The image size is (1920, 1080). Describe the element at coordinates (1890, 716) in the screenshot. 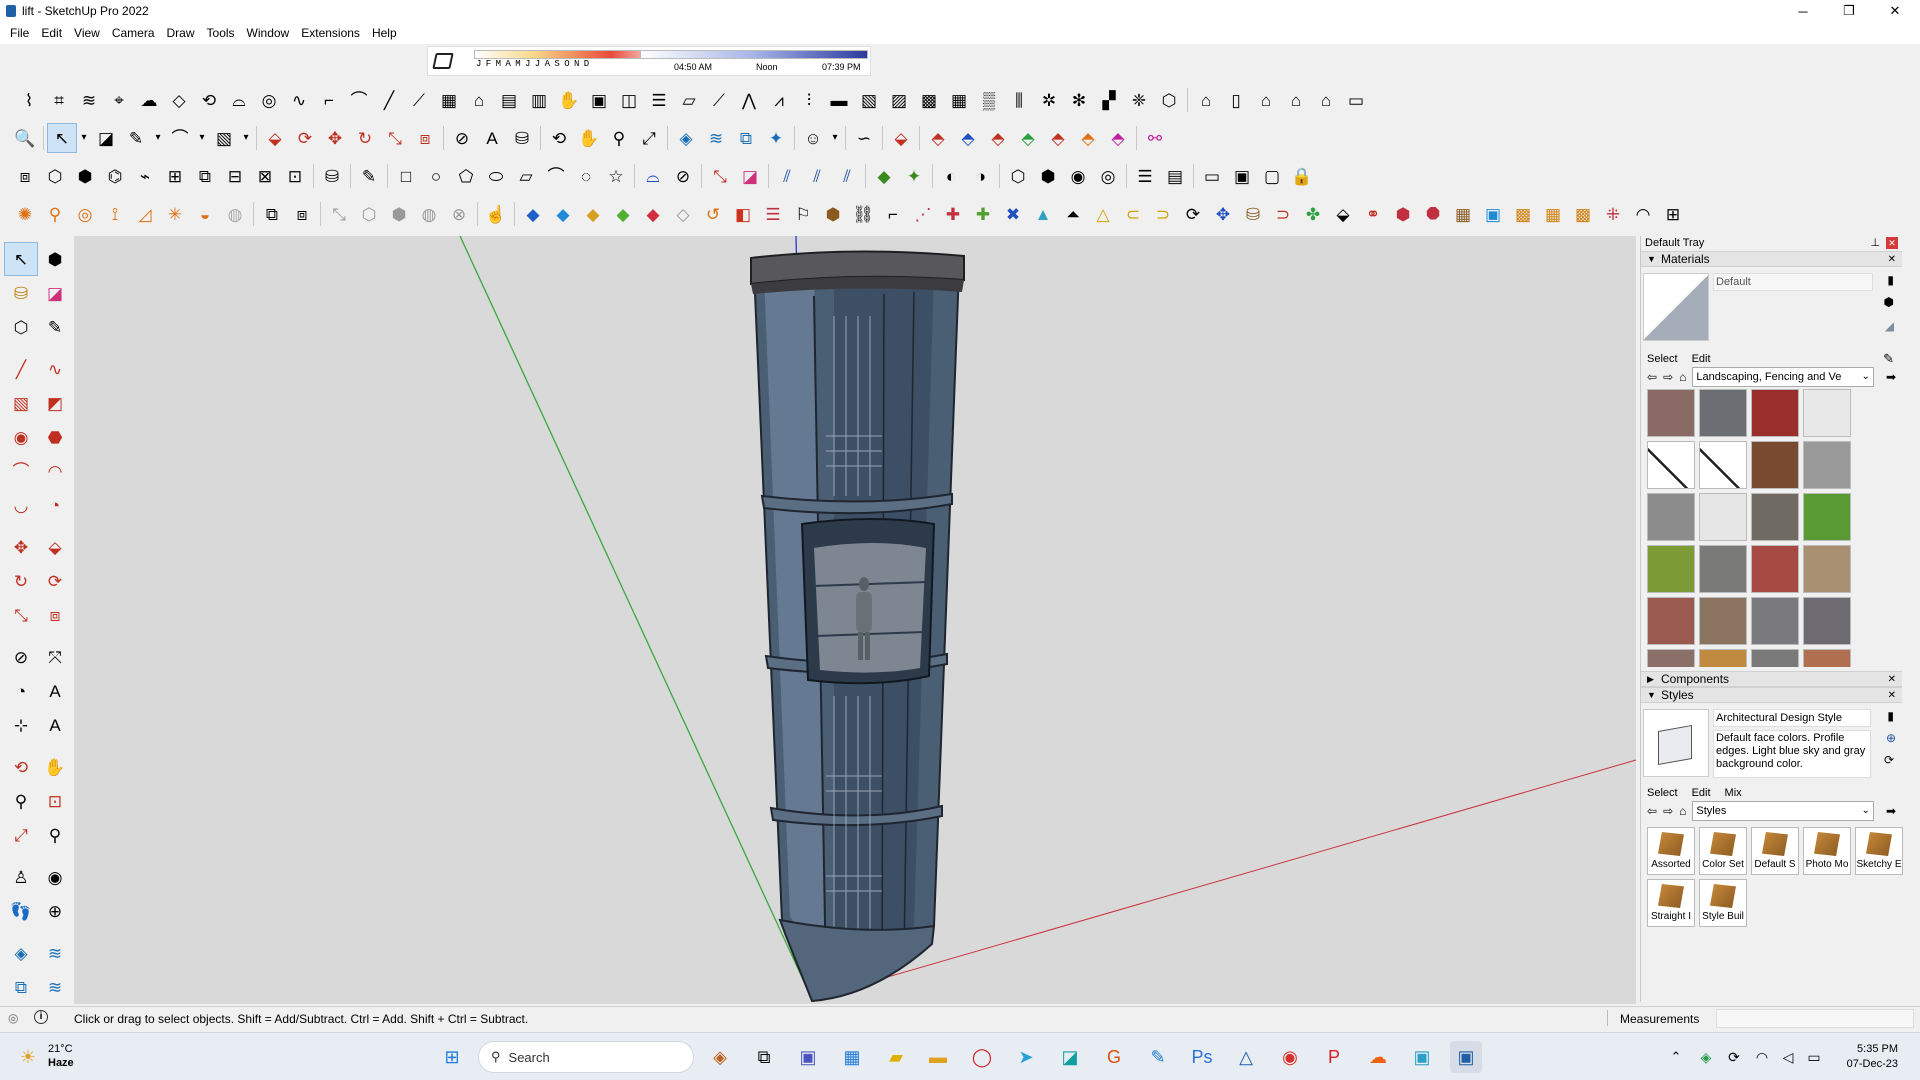

I see `display-secondary-style-icon: ▮` at that location.